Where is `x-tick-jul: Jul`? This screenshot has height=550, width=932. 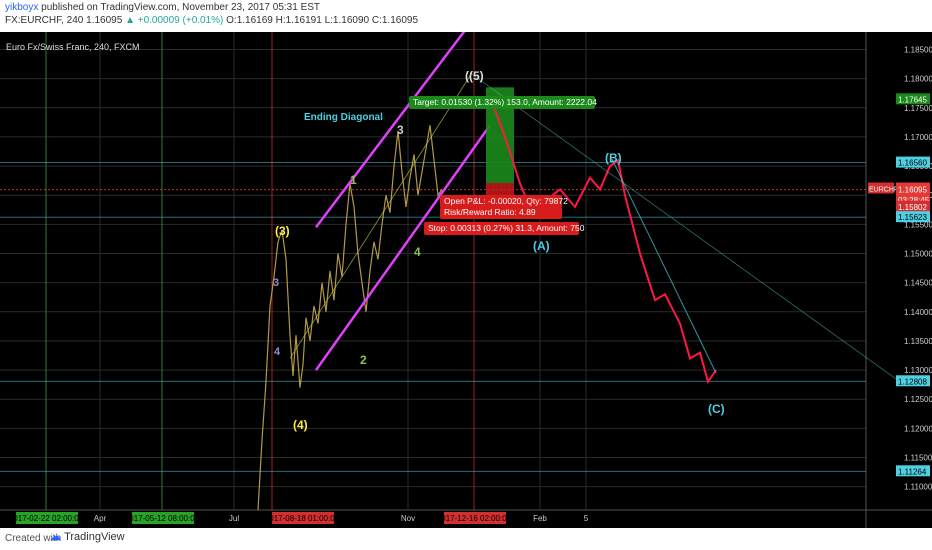
x-tick-jul: Jul is located at coordinates (234, 518).